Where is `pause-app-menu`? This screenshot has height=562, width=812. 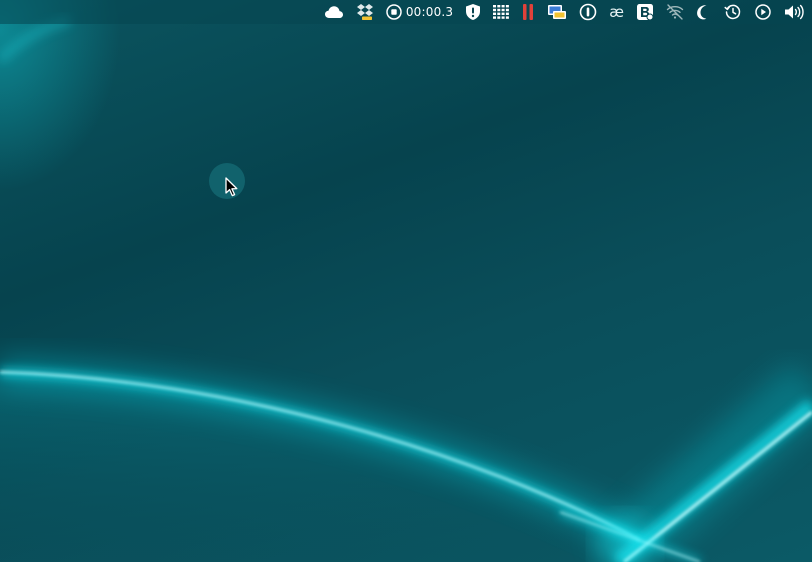 pause-app-menu is located at coordinates (528, 12).